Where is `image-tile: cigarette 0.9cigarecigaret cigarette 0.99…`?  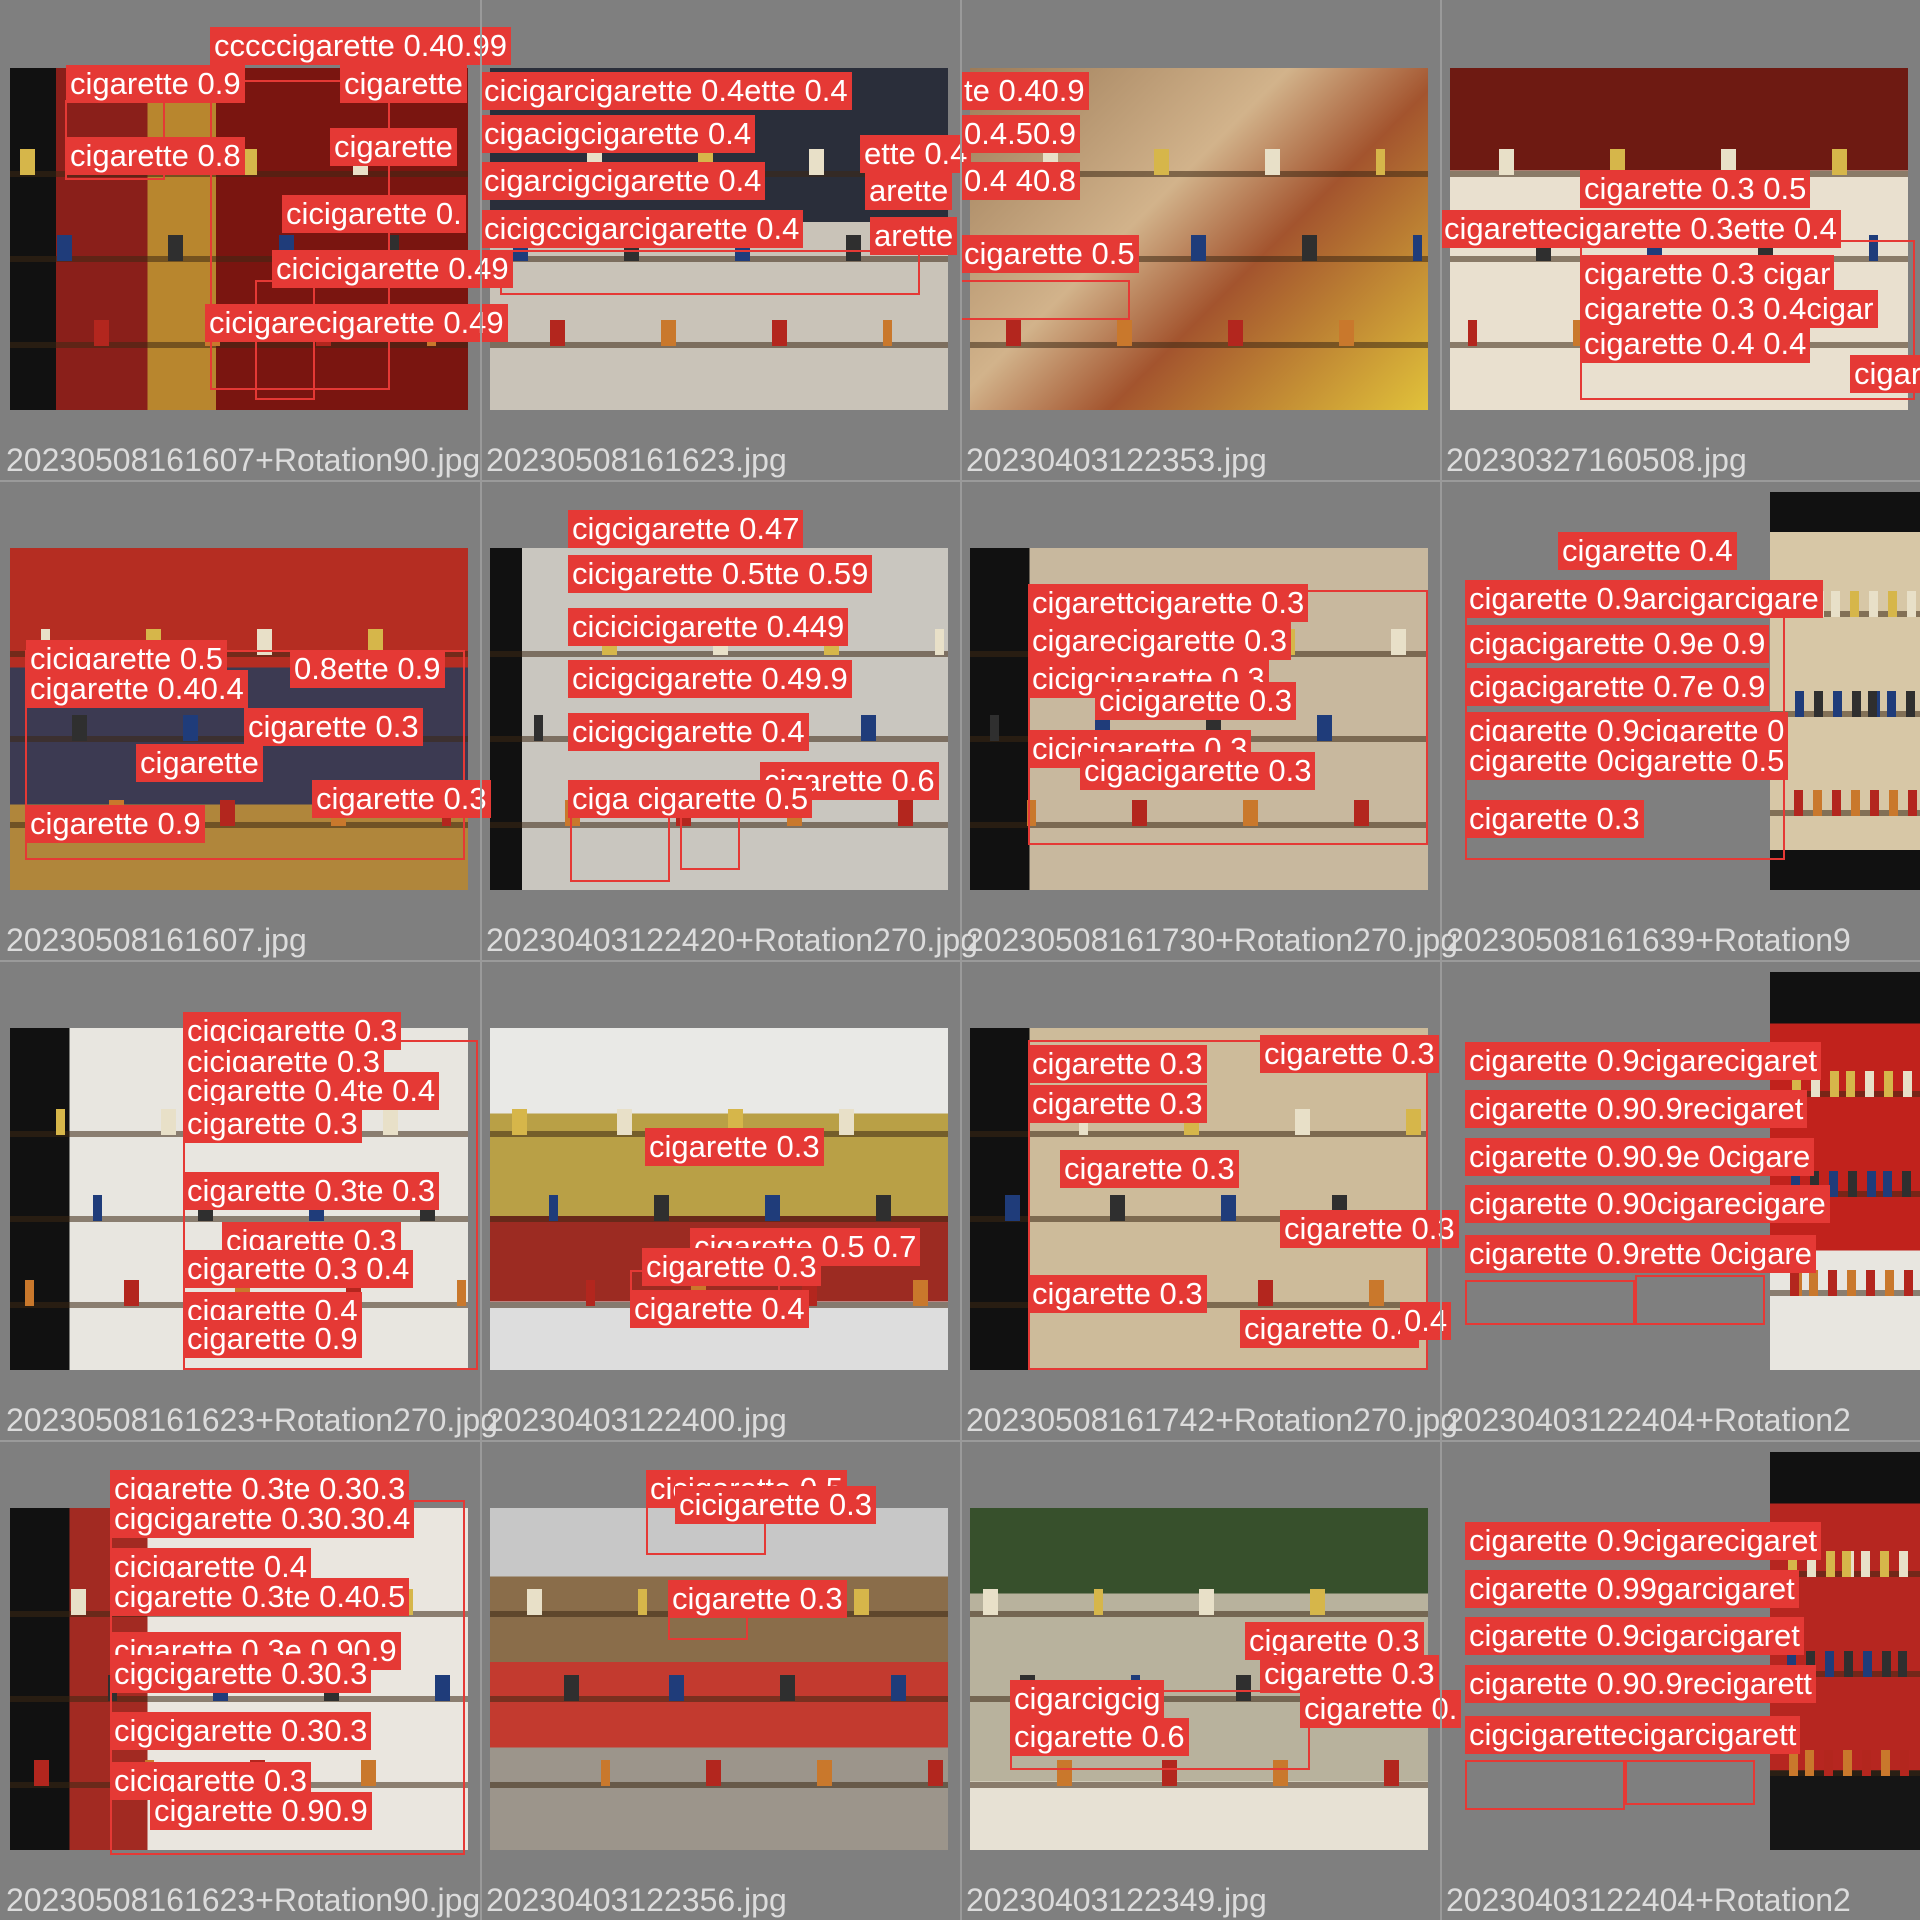 image-tile: cigarette 0.9cigarecigaret cigarette 0.99… is located at coordinates (1680, 1680).